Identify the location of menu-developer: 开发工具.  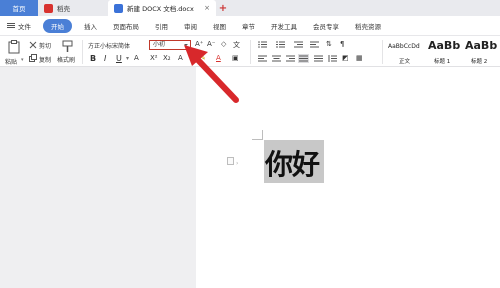
(284, 26).